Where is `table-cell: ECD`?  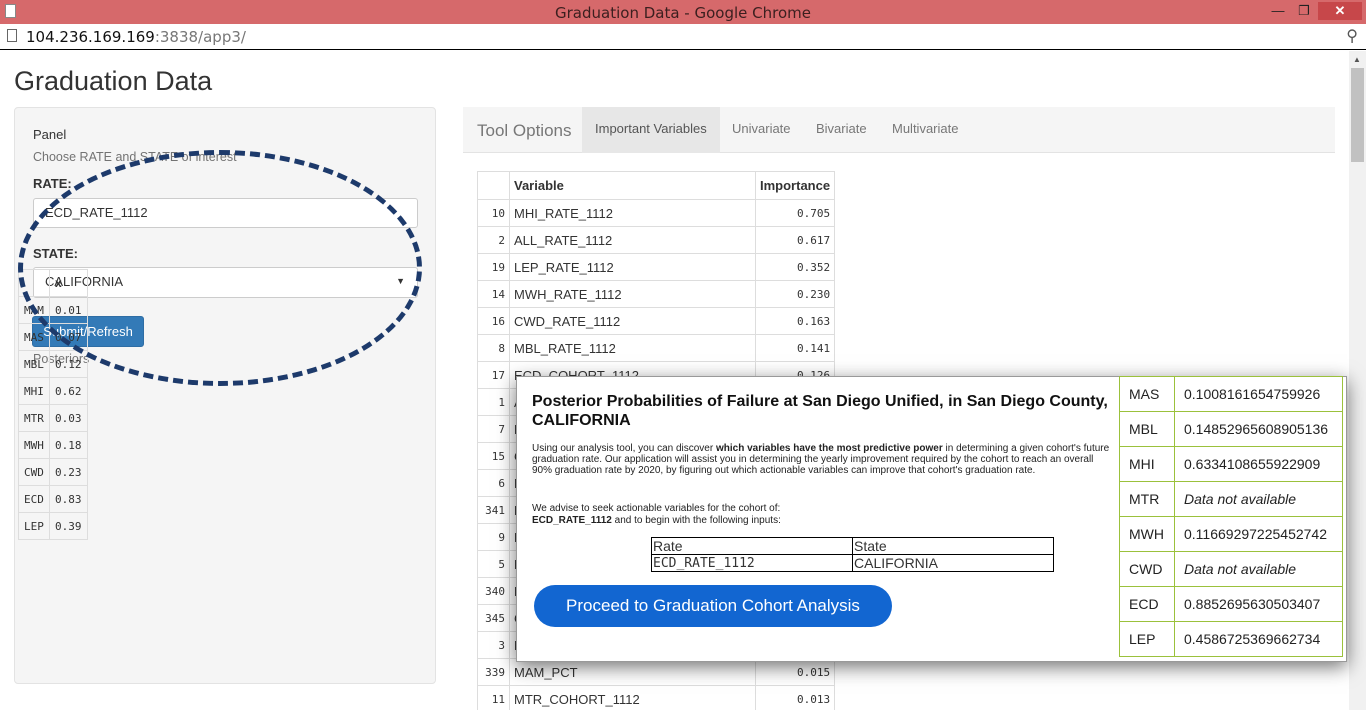
table-cell: ECD is located at coordinates (34, 499).